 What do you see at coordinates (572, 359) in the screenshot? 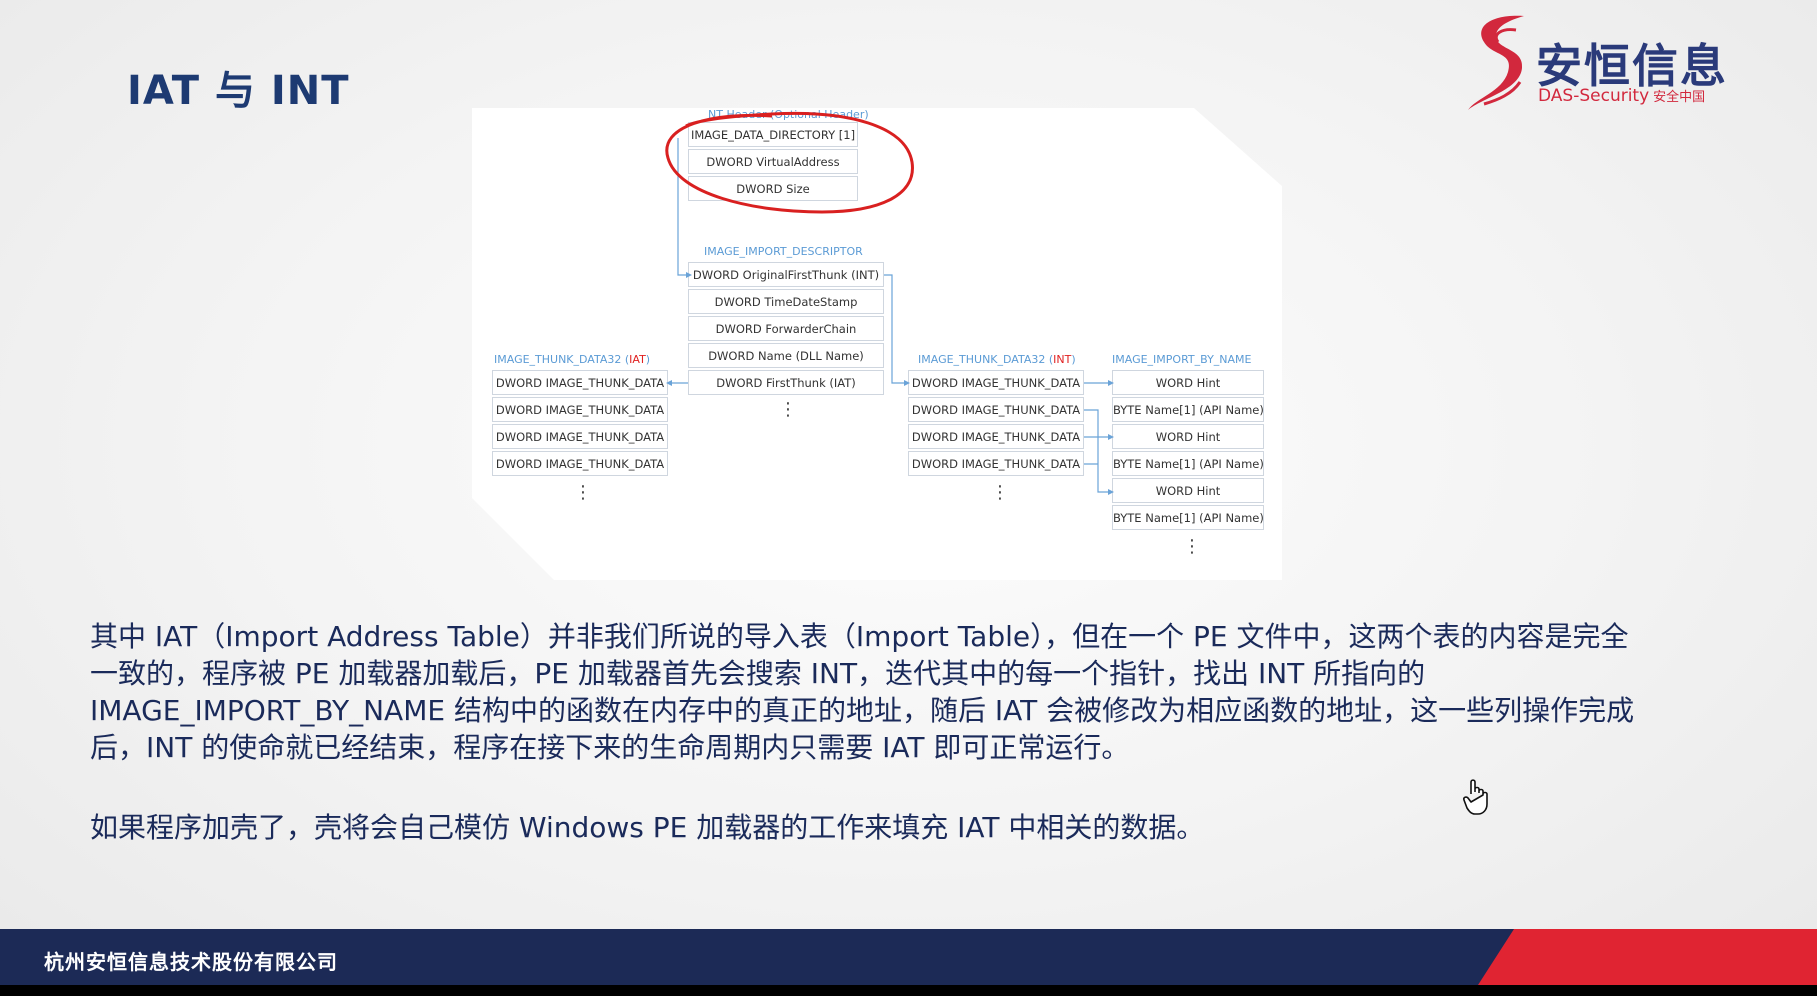
I see `iat-thunk-label: IMAGE_THUNK_DATA32 (IAT)` at bounding box center [572, 359].